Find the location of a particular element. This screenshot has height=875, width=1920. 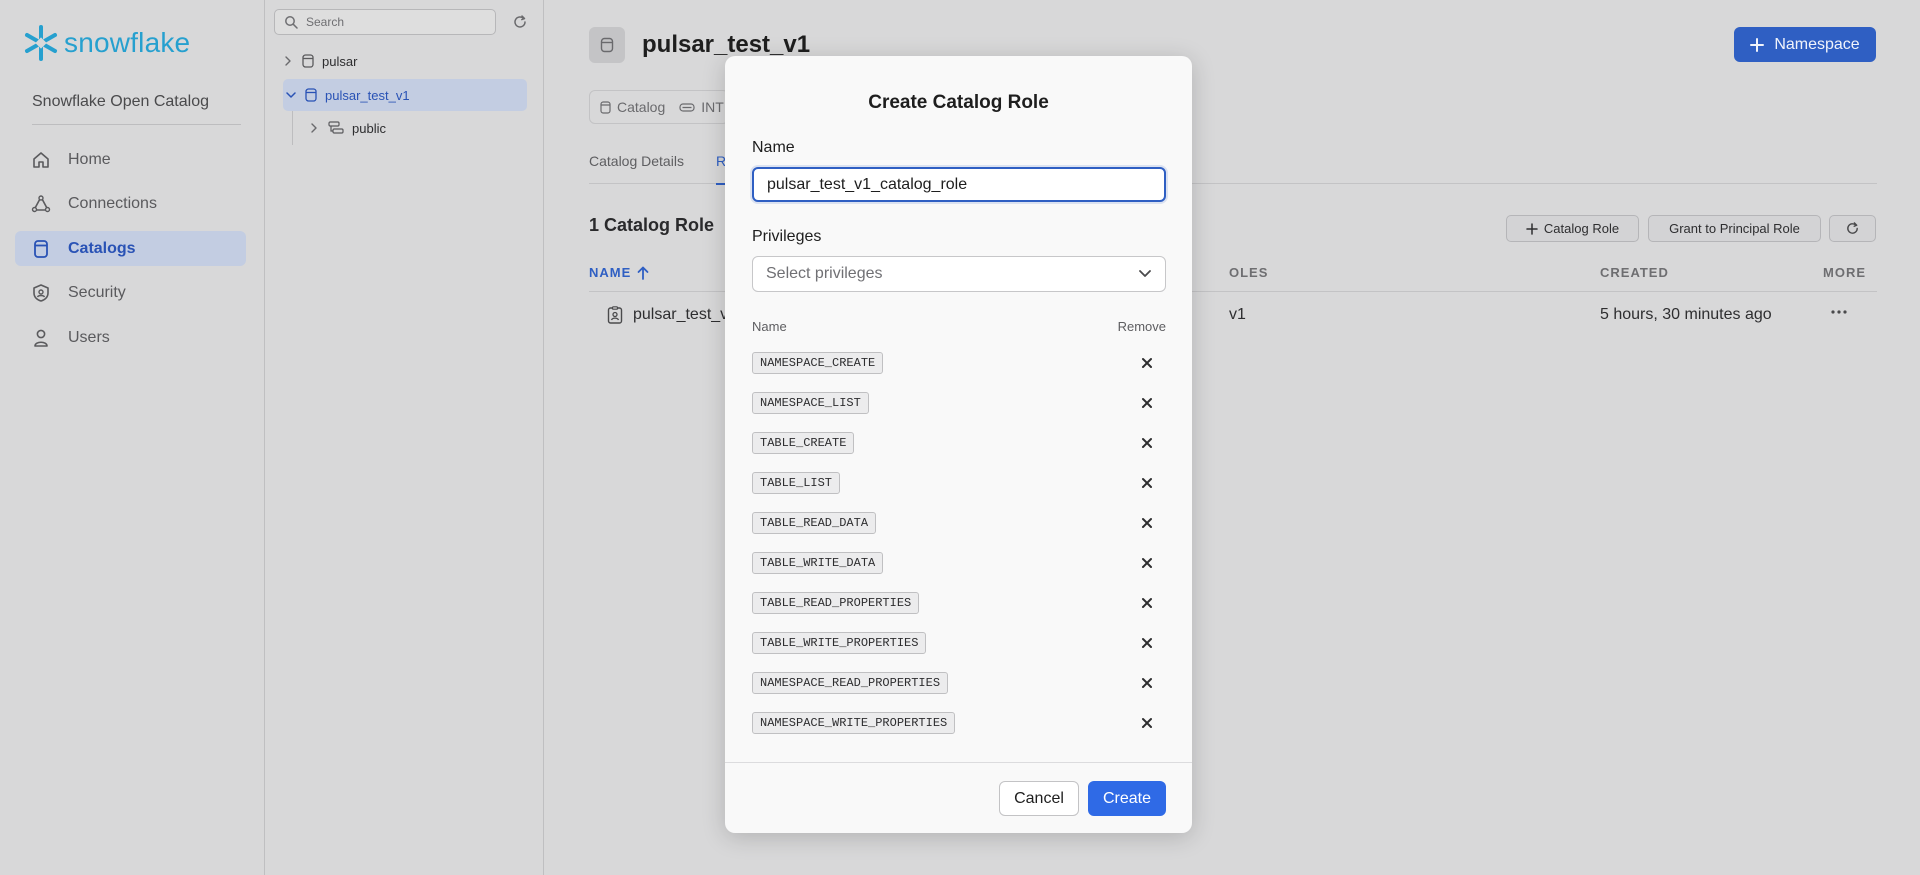

privilege-tag: TABLE_READ_DATA is located at coordinates (814, 523).